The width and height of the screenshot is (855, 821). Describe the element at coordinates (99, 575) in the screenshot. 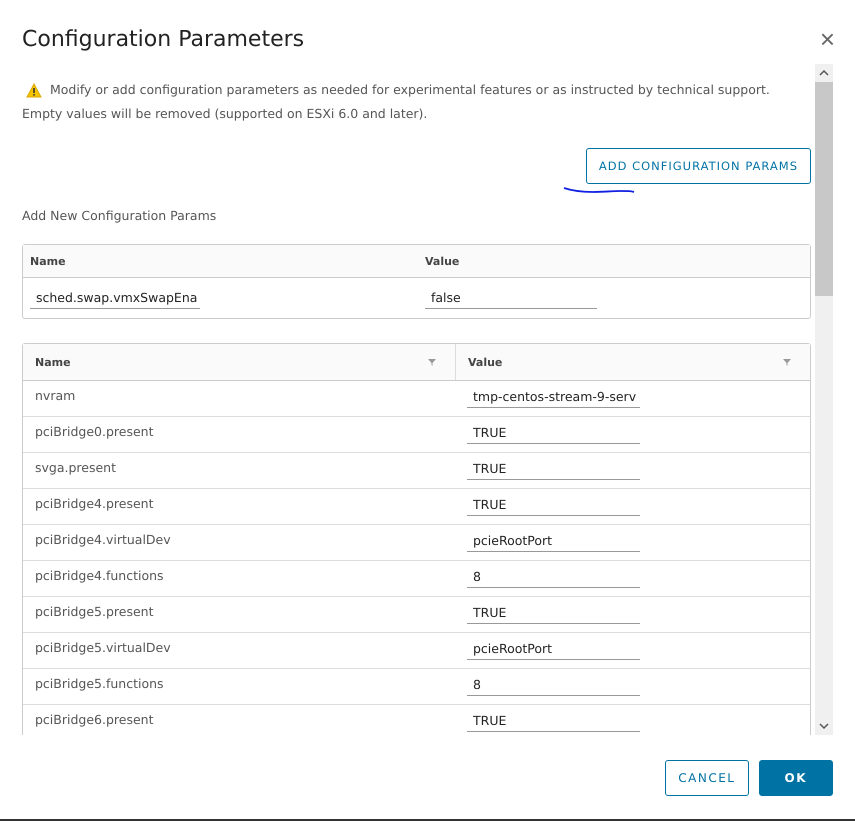

I see `table-cell-text: pciBridge4.functions` at that location.